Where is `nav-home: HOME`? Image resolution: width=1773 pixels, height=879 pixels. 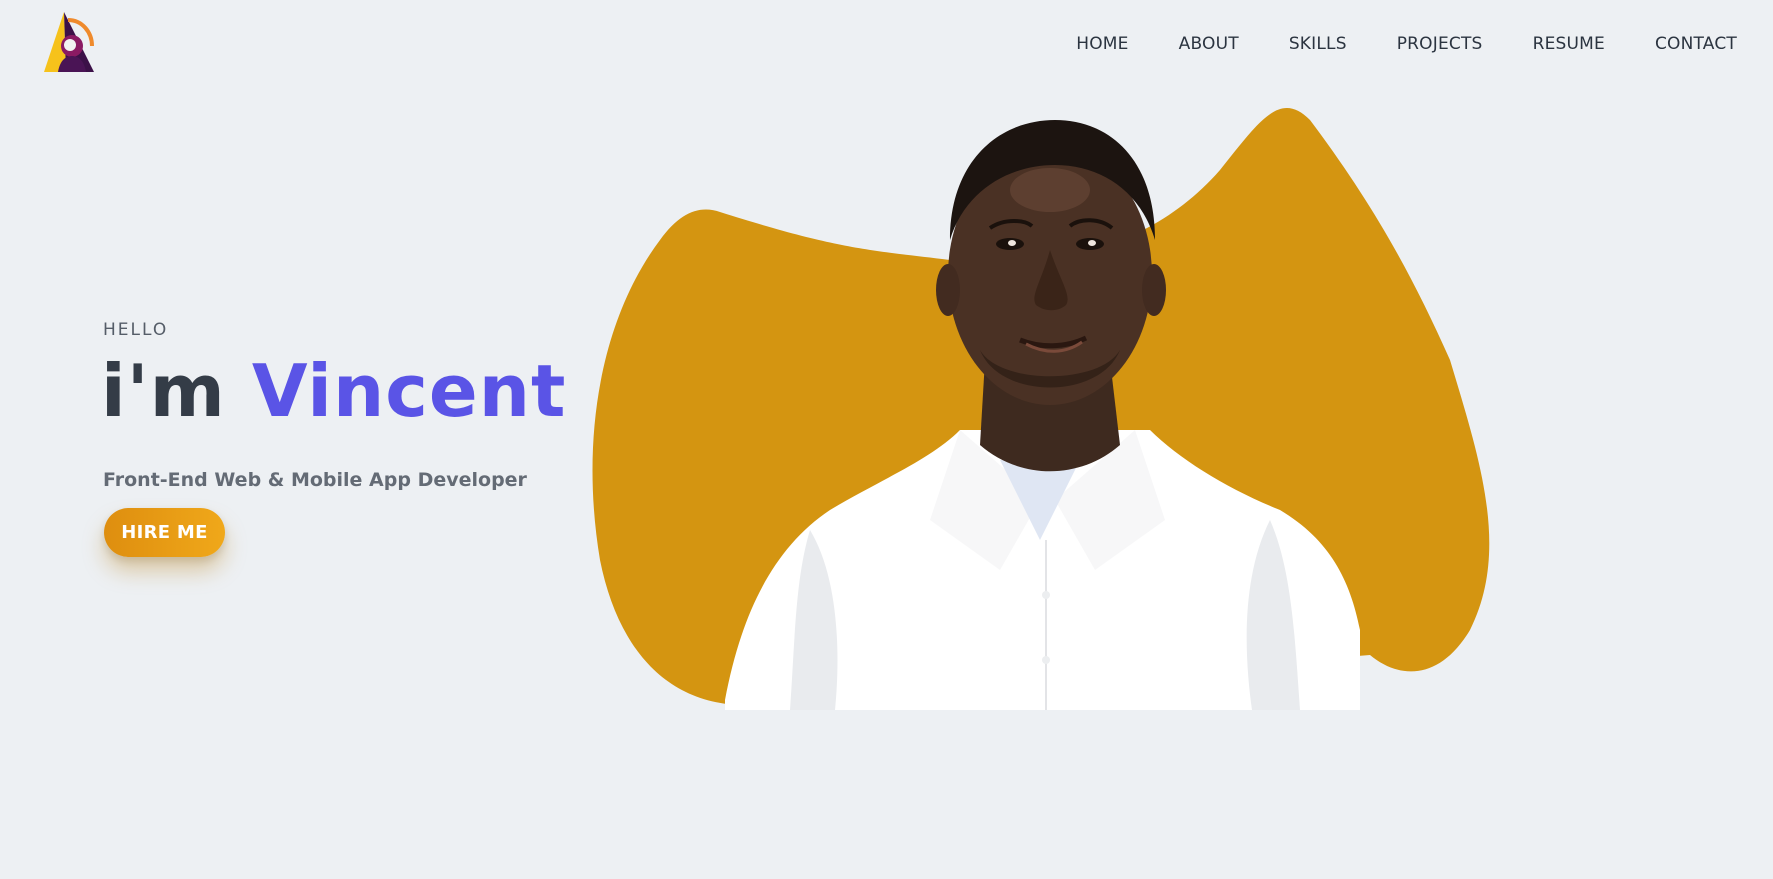 nav-home: HOME is located at coordinates (1102, 44).